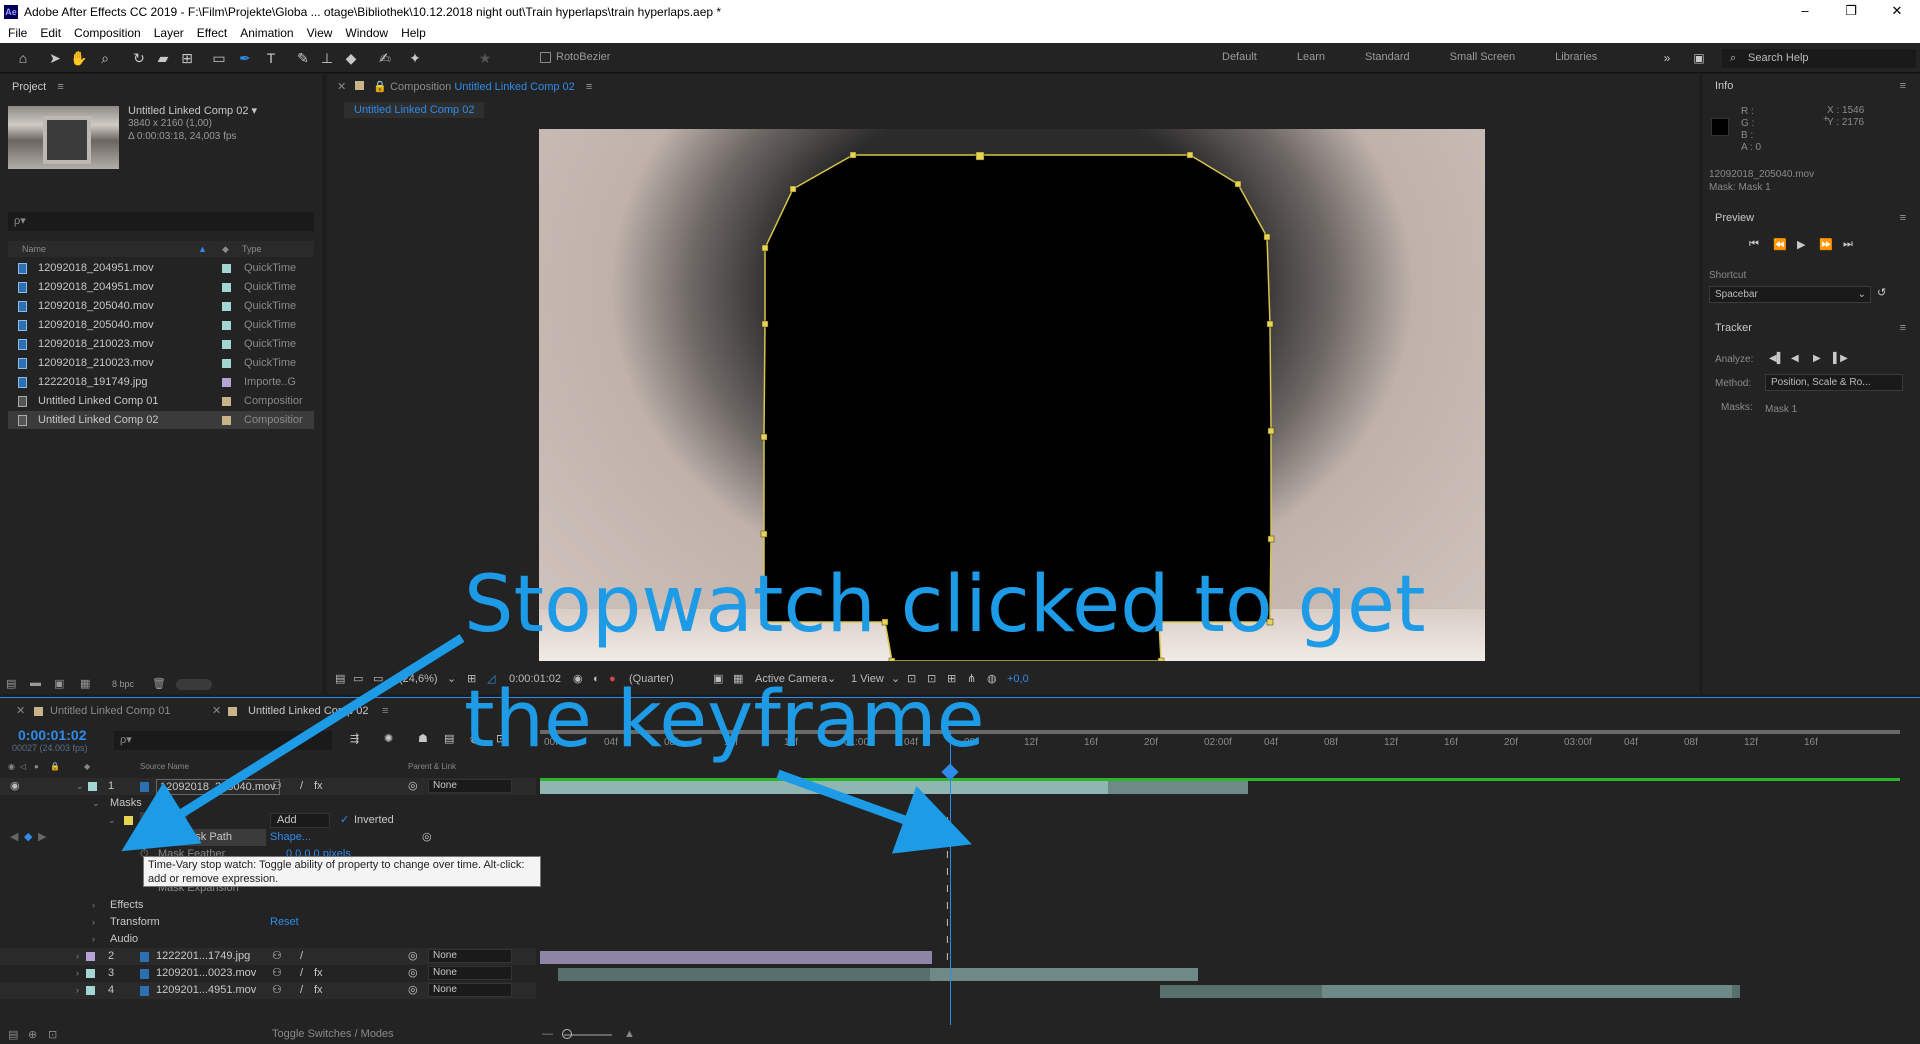  Describe the element at coordinates (55, 767) in the screenshot. I see `lock-column-icon: 🔒` at that location.